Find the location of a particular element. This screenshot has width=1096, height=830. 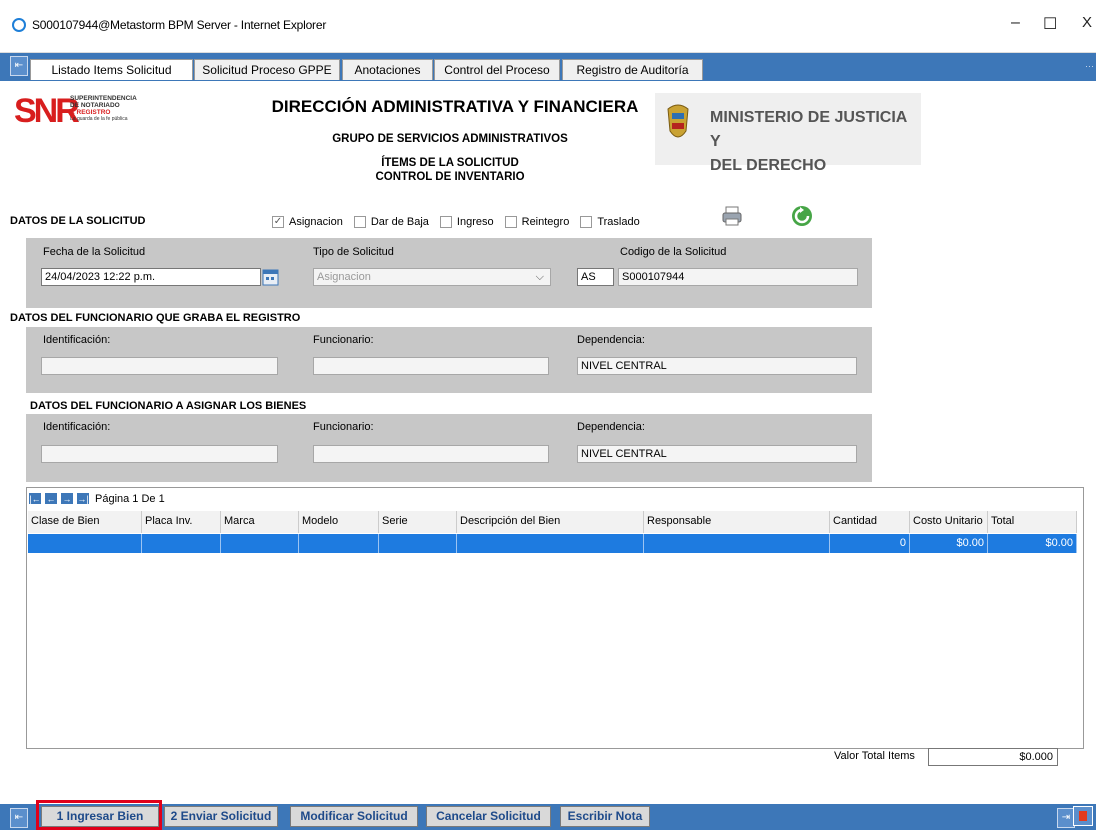

tab-control-proceso: Control del Proceso is located at coordinates (497, 69).